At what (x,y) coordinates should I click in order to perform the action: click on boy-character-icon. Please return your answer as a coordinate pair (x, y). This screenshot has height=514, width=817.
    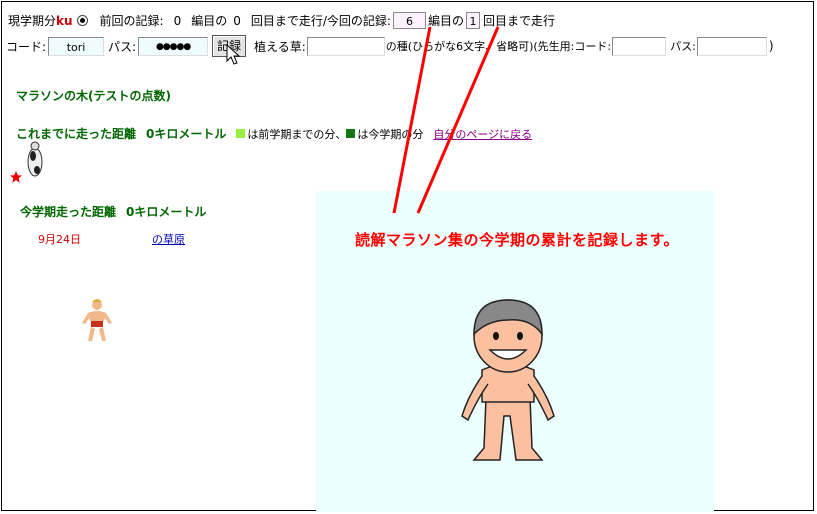
    Looking at the image, I should click on (508, 380).